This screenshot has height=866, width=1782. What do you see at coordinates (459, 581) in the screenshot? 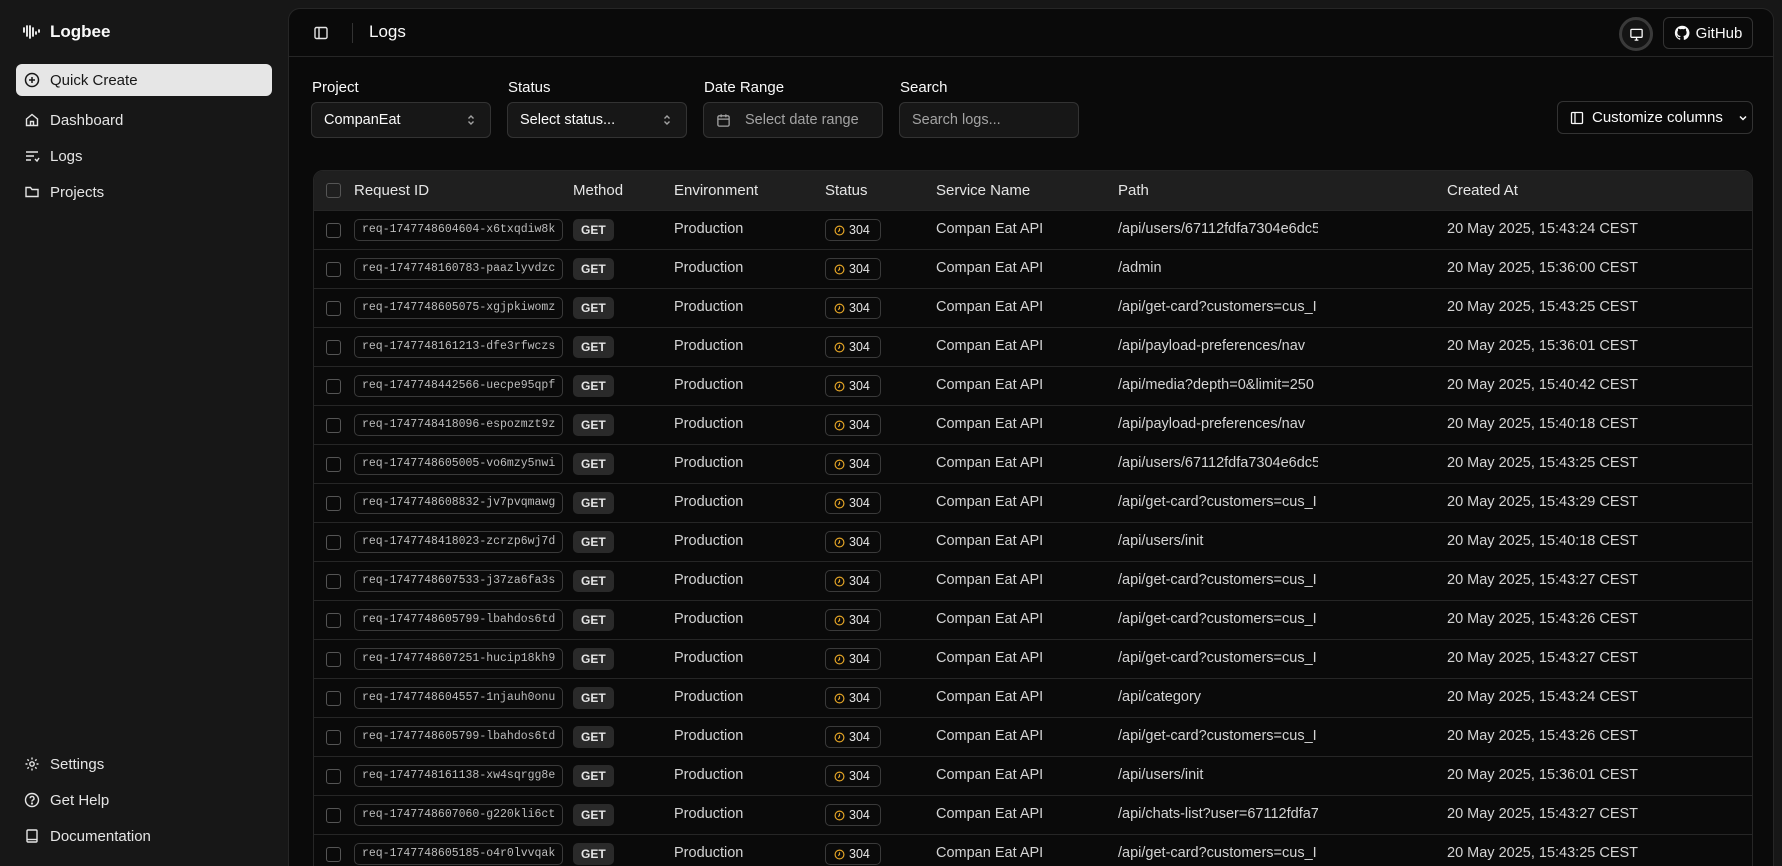
I see `request-id-badge: req-1747748607533-j37za6fa3s` at bounding box center [459, 581].